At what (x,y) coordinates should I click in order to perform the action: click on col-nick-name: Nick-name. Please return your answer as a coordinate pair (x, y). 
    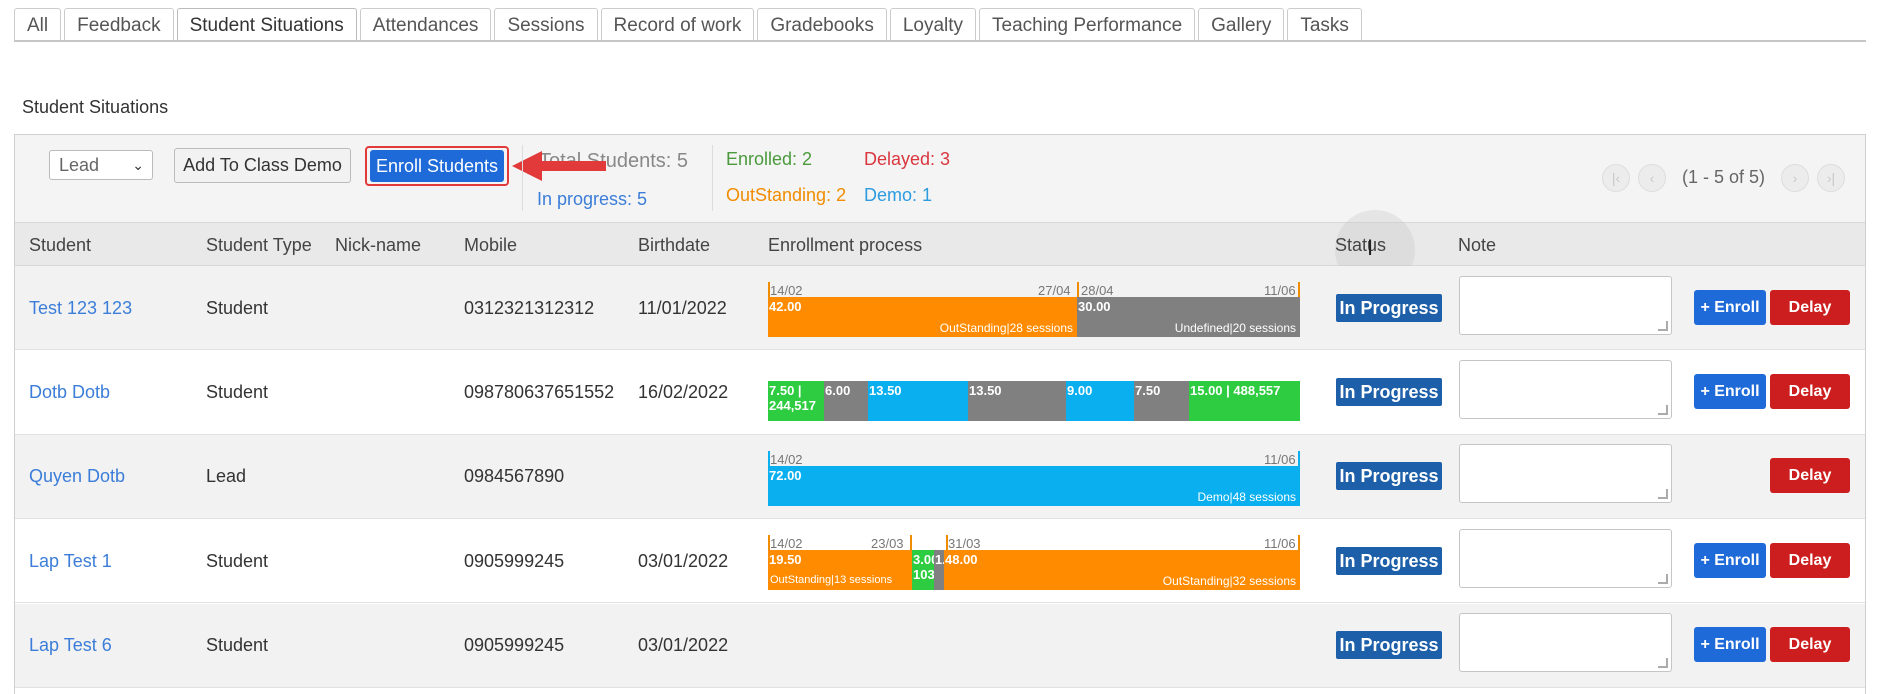
    Looking at the image, I should click on (378, 245).